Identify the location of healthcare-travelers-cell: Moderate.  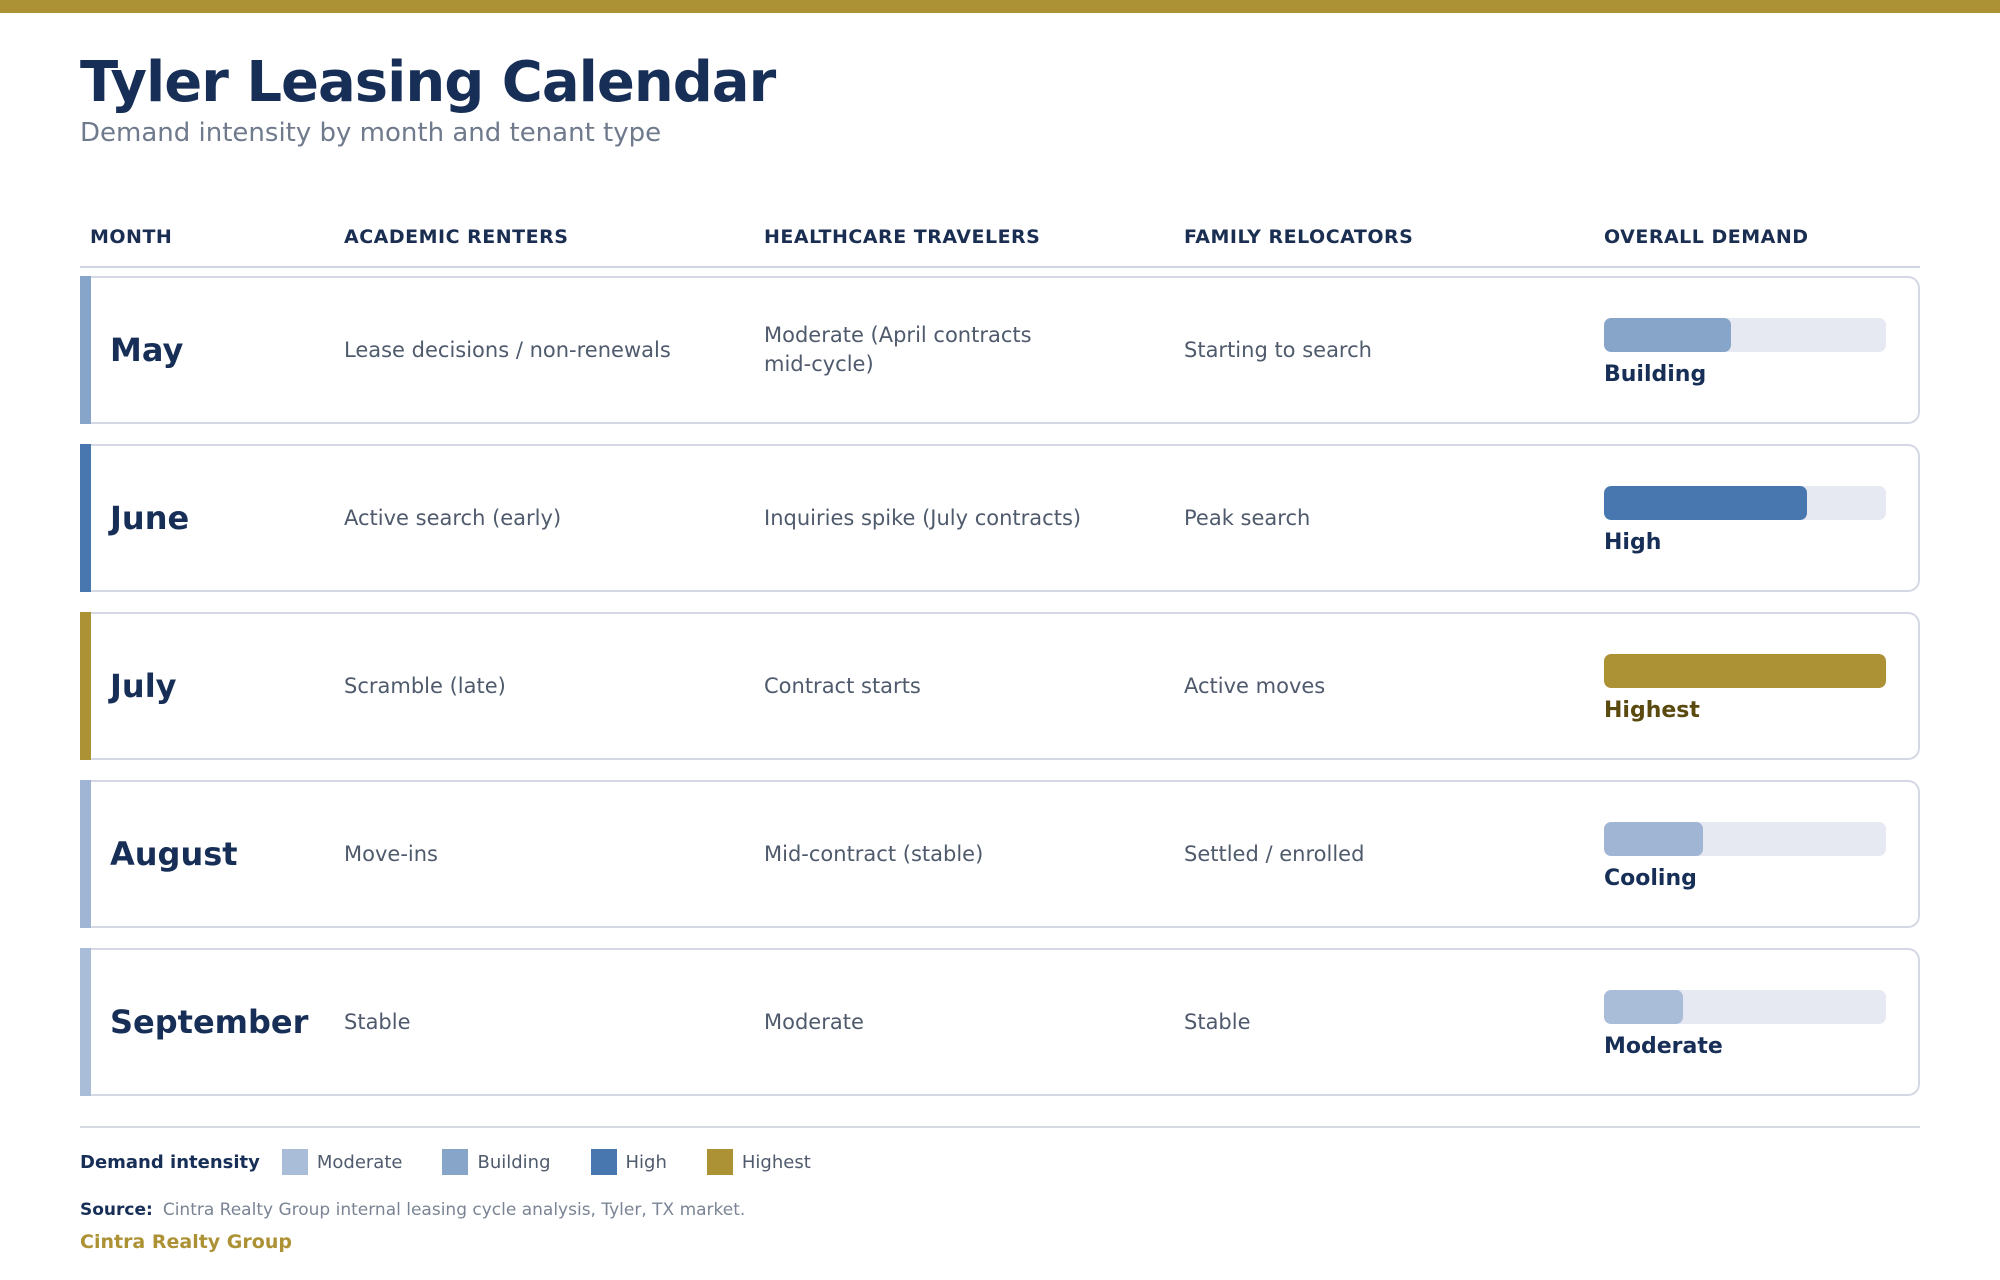
(814, 1021).